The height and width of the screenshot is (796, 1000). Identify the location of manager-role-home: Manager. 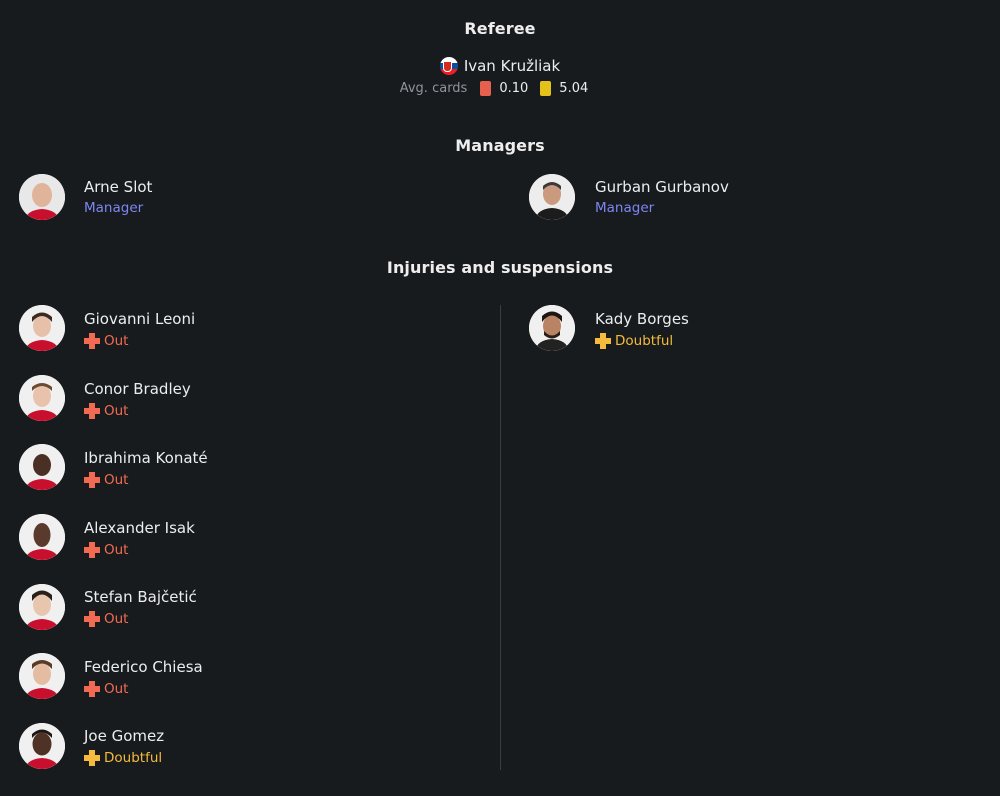
(114, 208).